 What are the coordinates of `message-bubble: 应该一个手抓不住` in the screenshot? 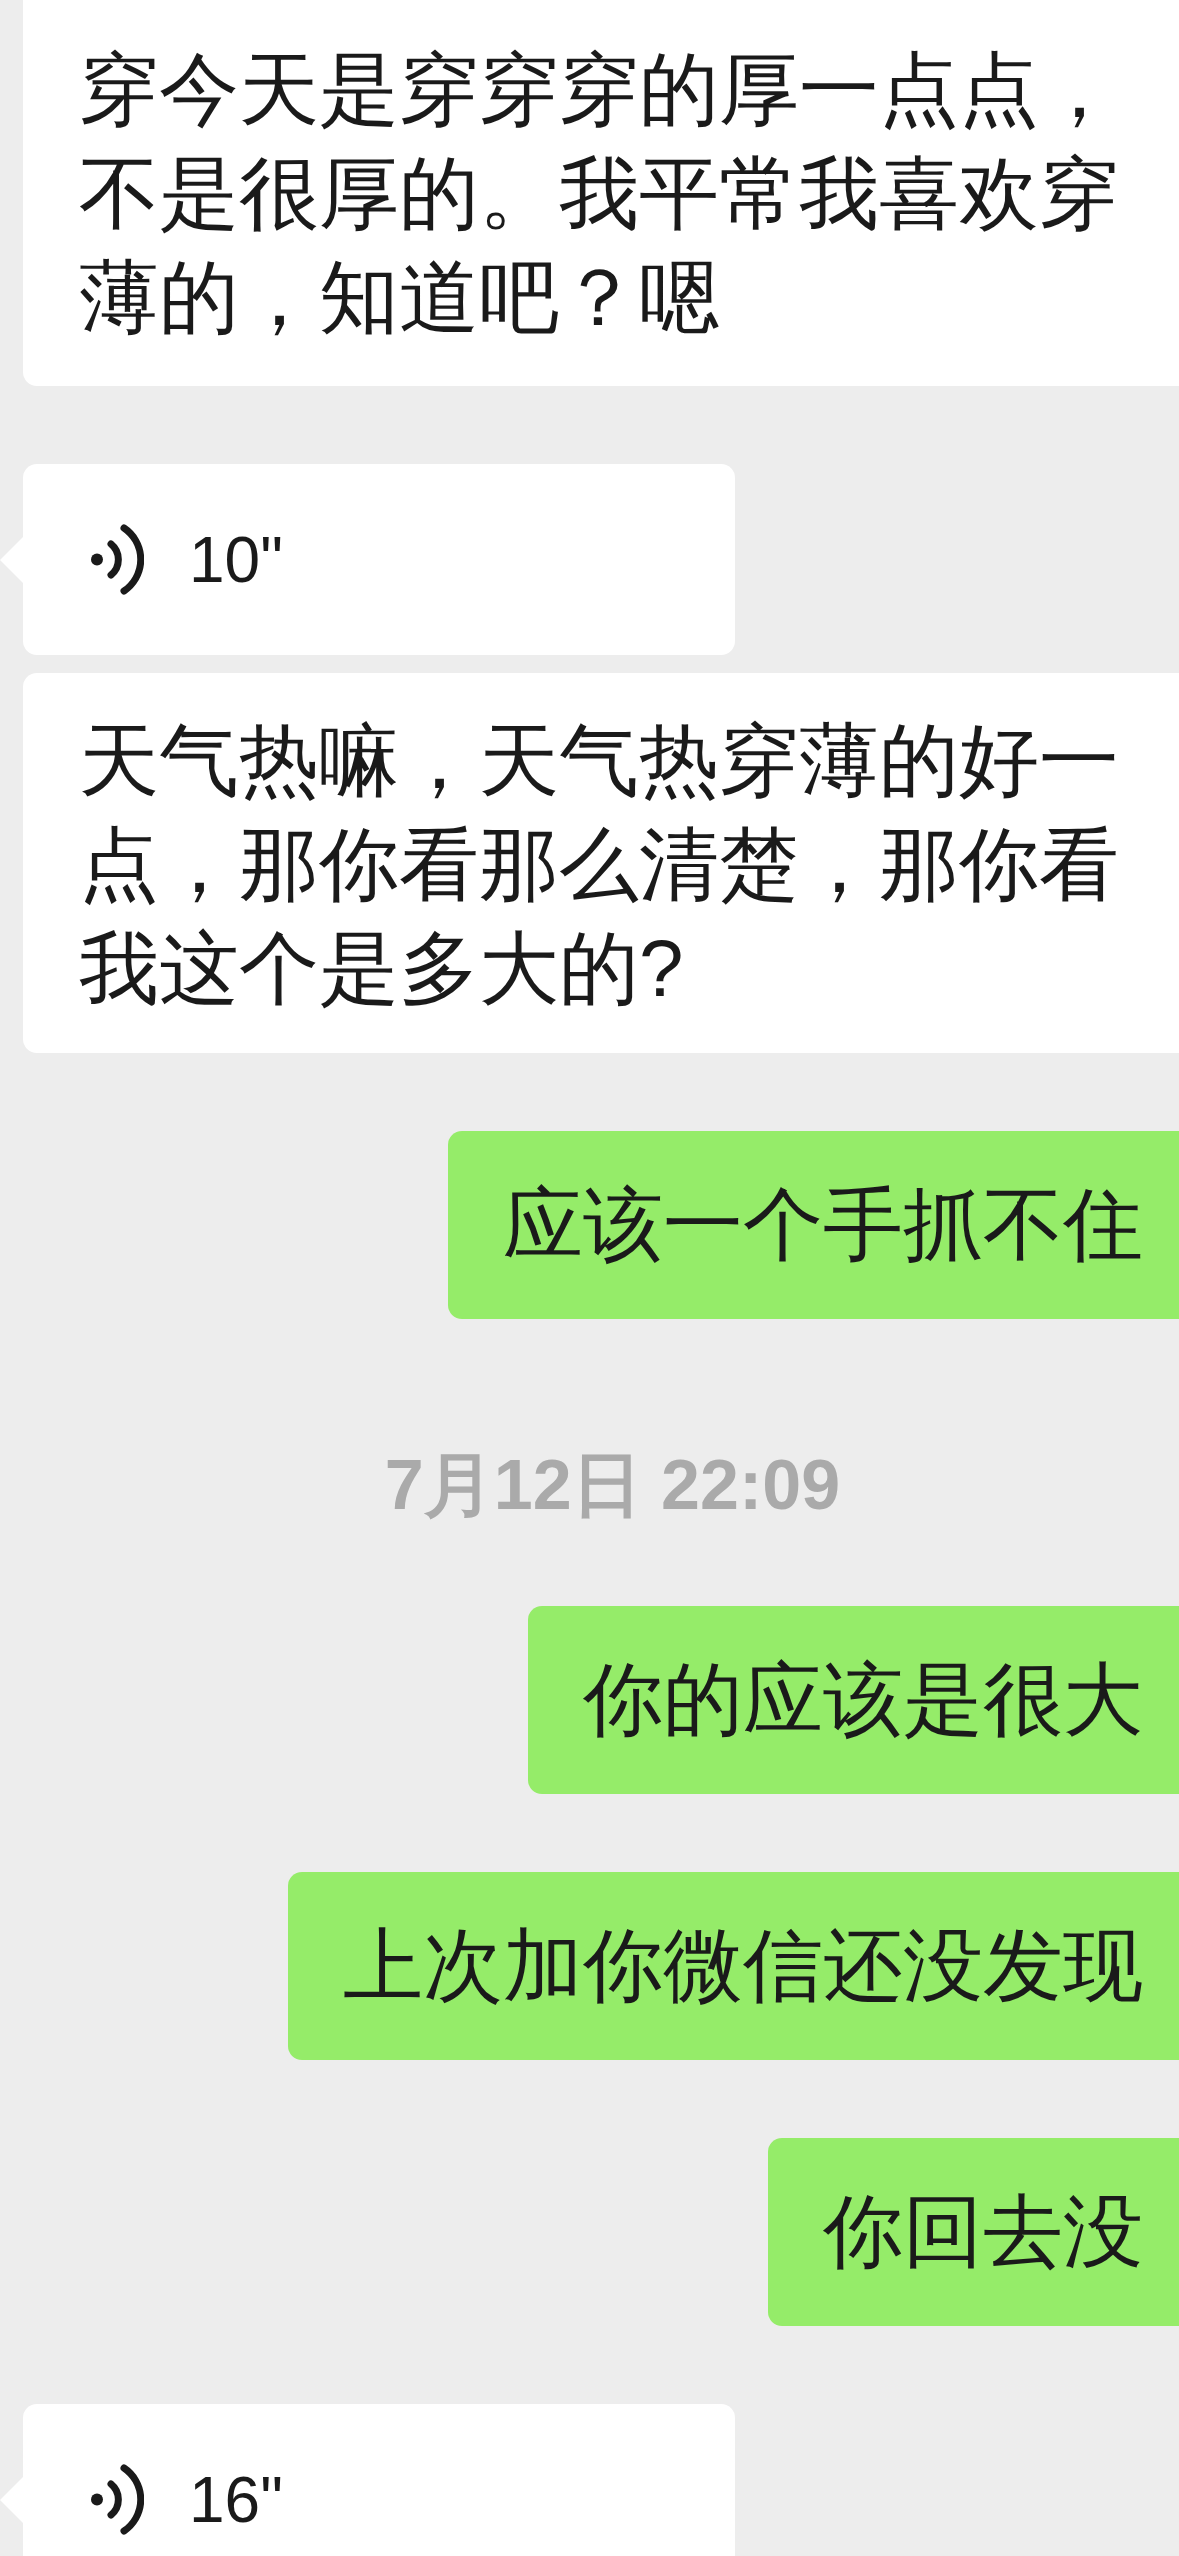 It's located at (813, 1225).